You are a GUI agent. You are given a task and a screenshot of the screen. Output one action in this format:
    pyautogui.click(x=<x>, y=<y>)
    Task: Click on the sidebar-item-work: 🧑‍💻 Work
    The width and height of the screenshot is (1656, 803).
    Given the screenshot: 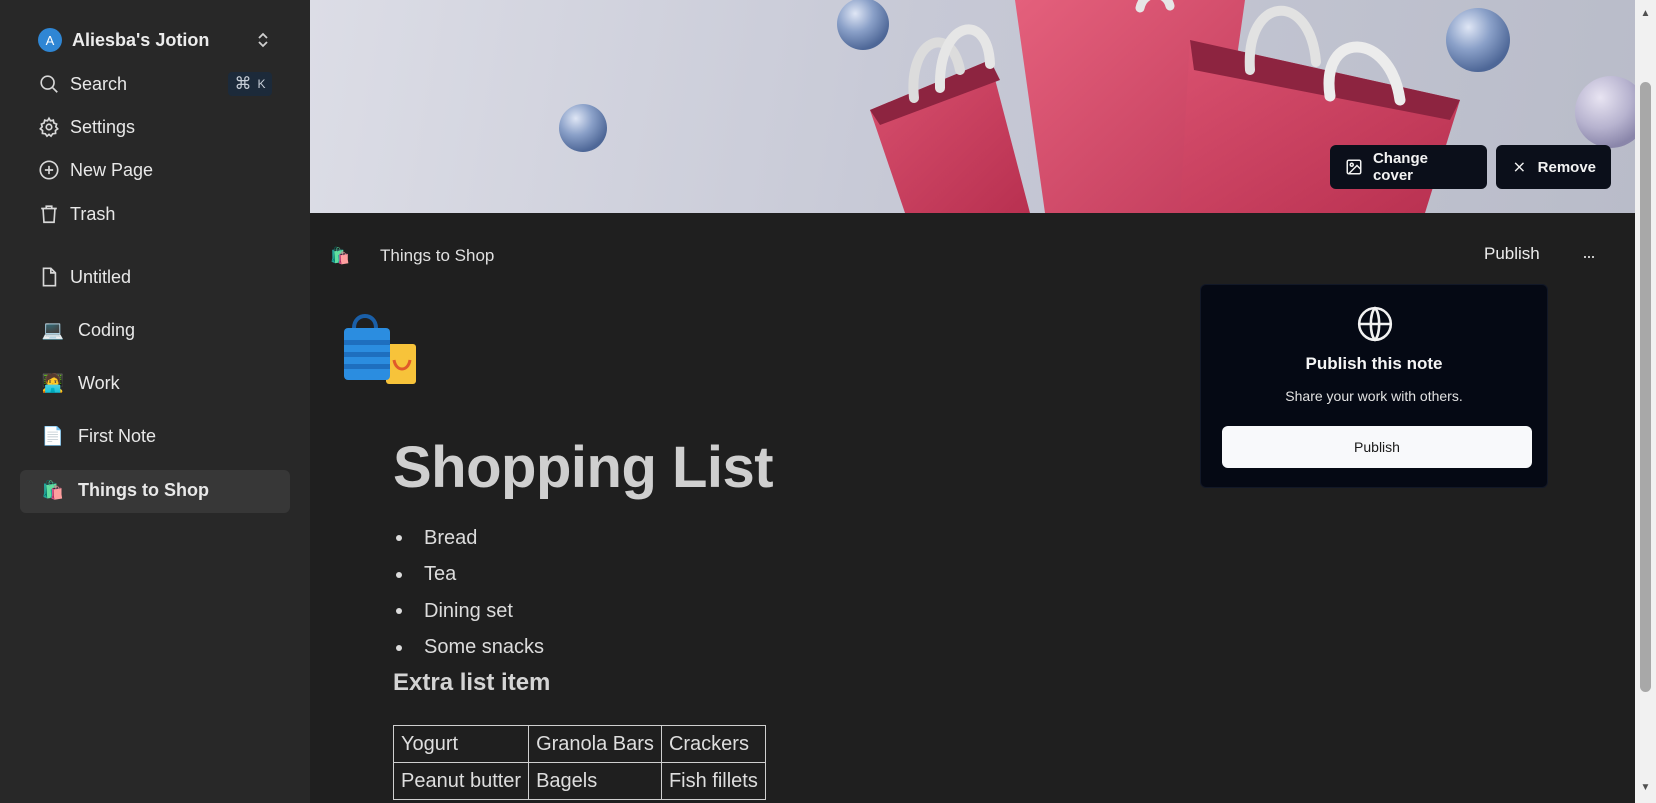 What is the action you would take?
    pyautogui.click(x=158, y=383)
    